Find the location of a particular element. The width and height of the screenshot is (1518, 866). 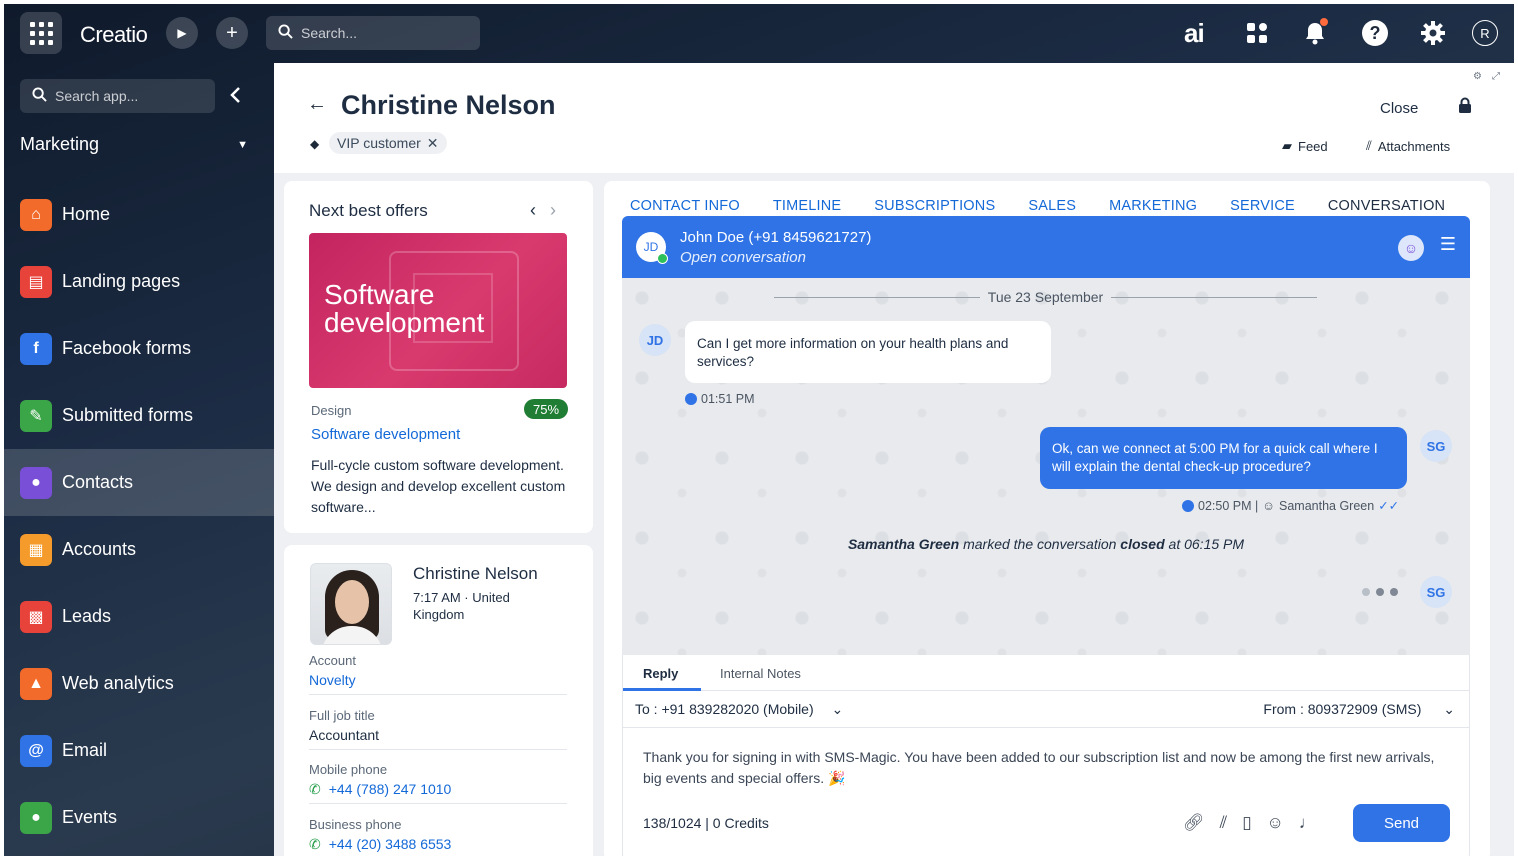

tab-timeline: TIMELINE is located at coordinates (807, 206).